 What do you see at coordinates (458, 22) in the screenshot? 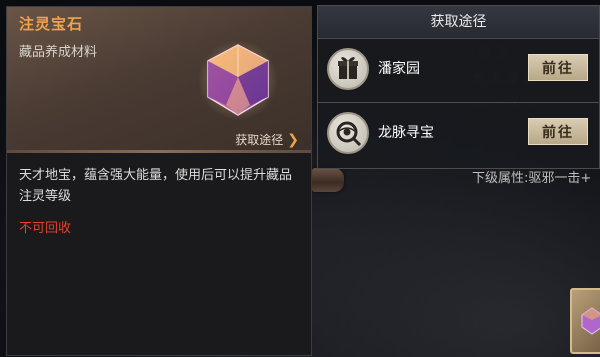
I see `acquisition-panel-title: 获取途径` at bounding box center [458, 22].